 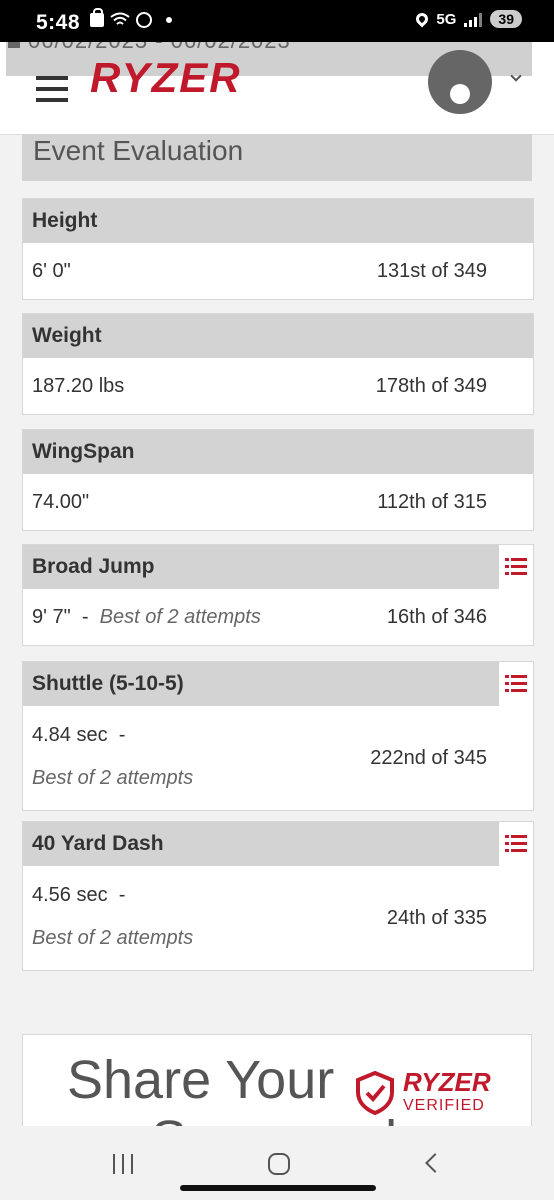 I want to click on event-name: Weight, so click(x=278, y=336).